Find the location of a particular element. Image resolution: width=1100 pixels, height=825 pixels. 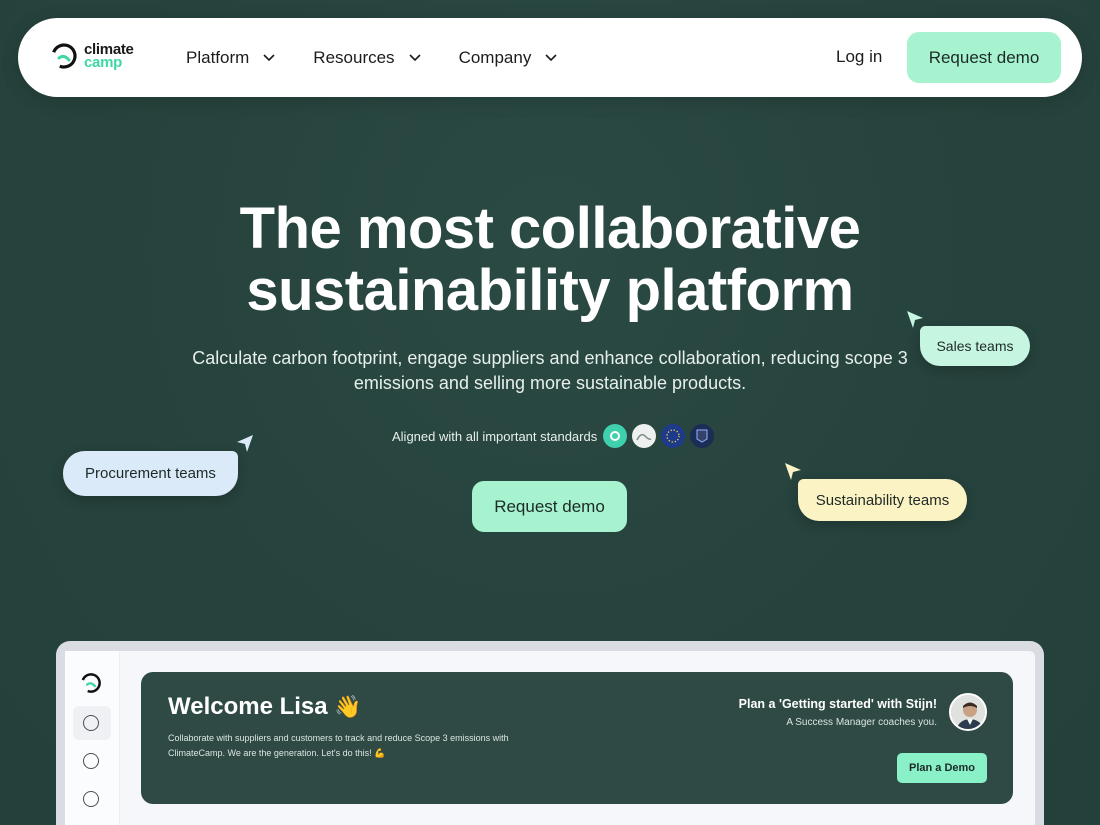

menu-company: Company is located at coordinates (508, 58).